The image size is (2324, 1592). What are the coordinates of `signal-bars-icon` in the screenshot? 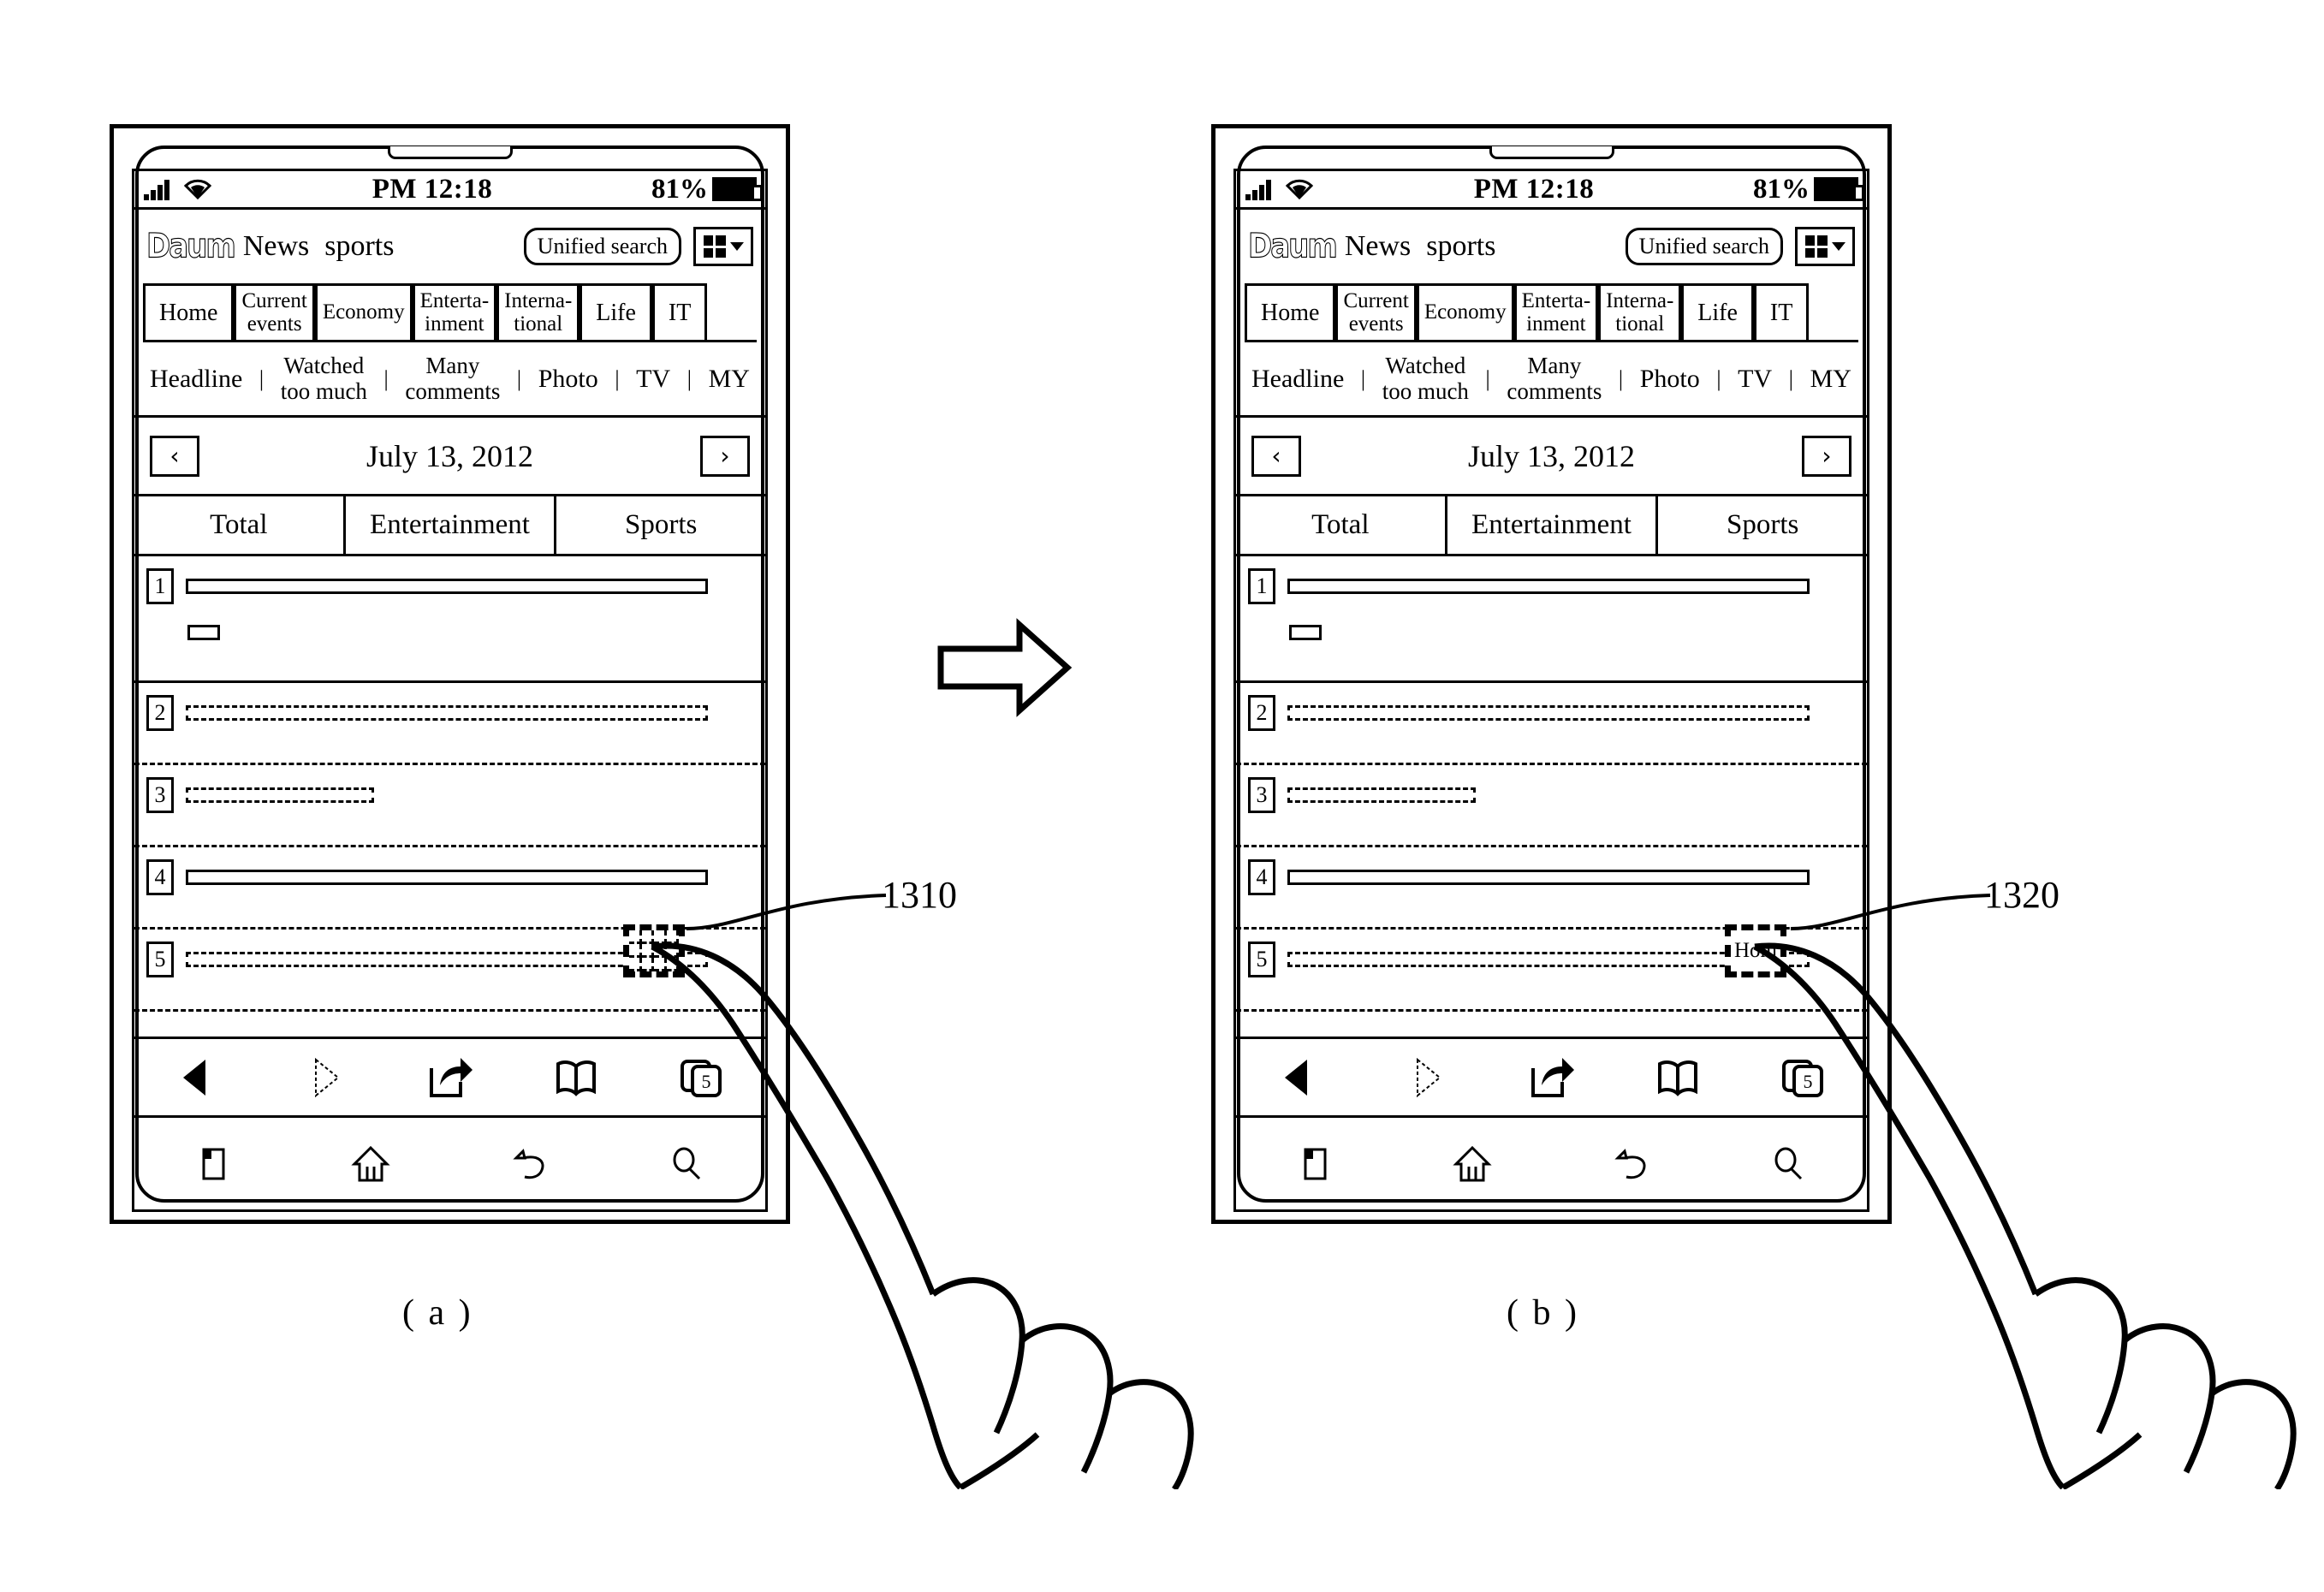 It's located at (157, 189).